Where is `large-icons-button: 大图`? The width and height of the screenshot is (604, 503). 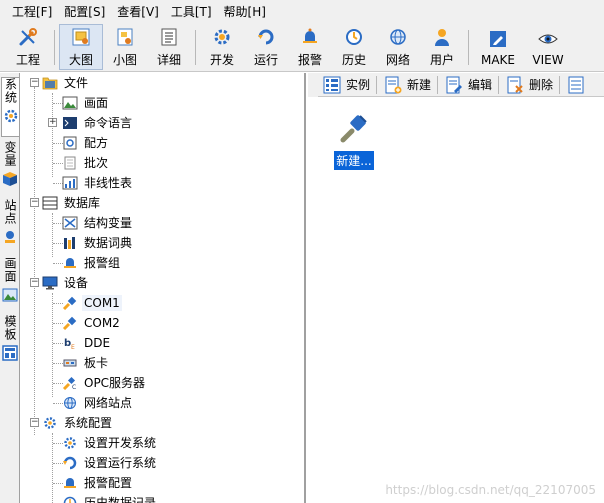 large-icons-button: 大图 is located at coordinates (81, 47).